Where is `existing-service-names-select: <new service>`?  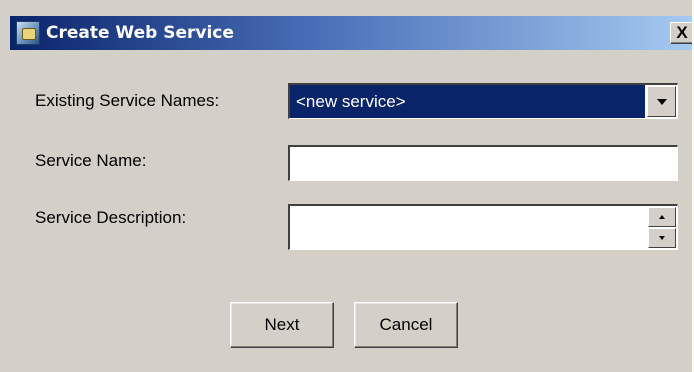 existing-service-names-select: <new service> is located at coordinates (483, 101).